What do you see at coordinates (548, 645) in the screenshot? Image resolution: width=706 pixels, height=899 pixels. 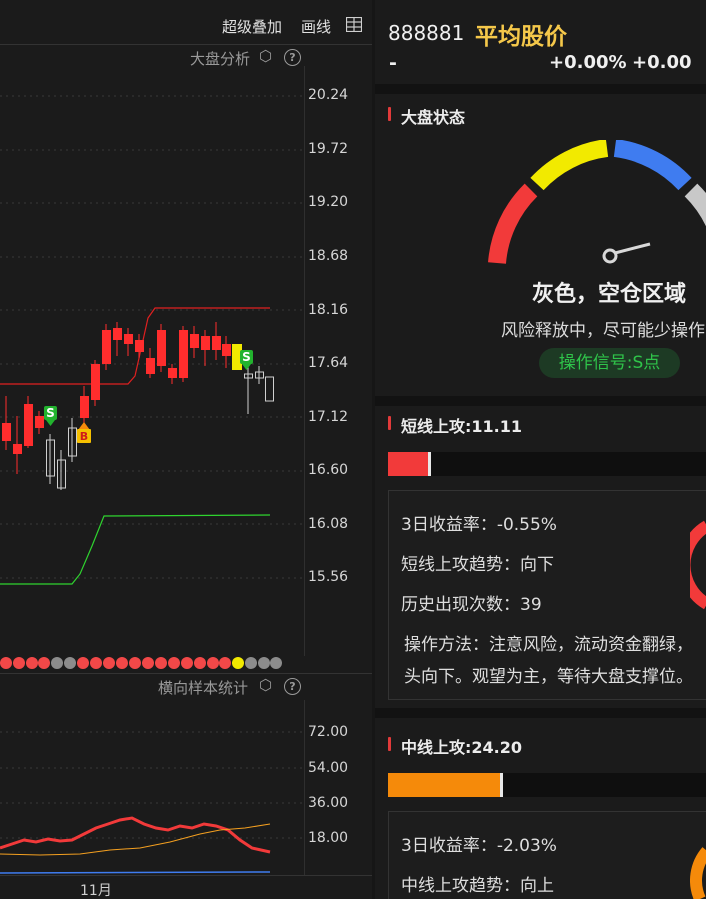 I see `short-line-method: 操作方法：注意风险，流动资金翻绿，` at bounding box center [548, 645].